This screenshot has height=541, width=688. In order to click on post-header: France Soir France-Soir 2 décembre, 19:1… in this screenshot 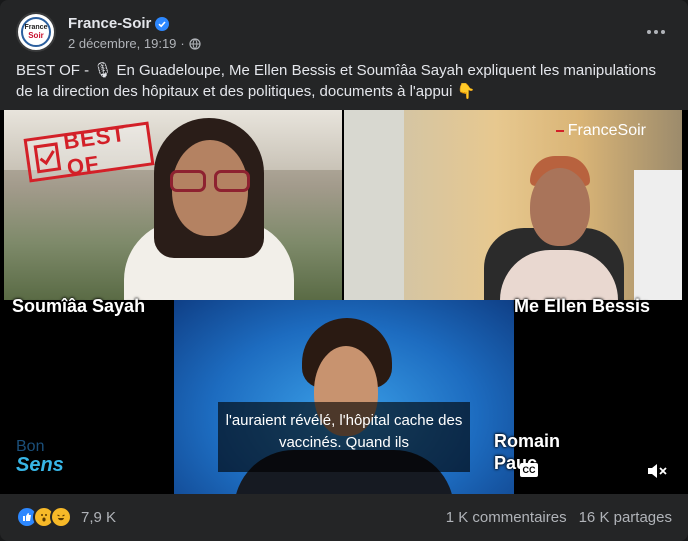, I will do `click(344, 34)`.